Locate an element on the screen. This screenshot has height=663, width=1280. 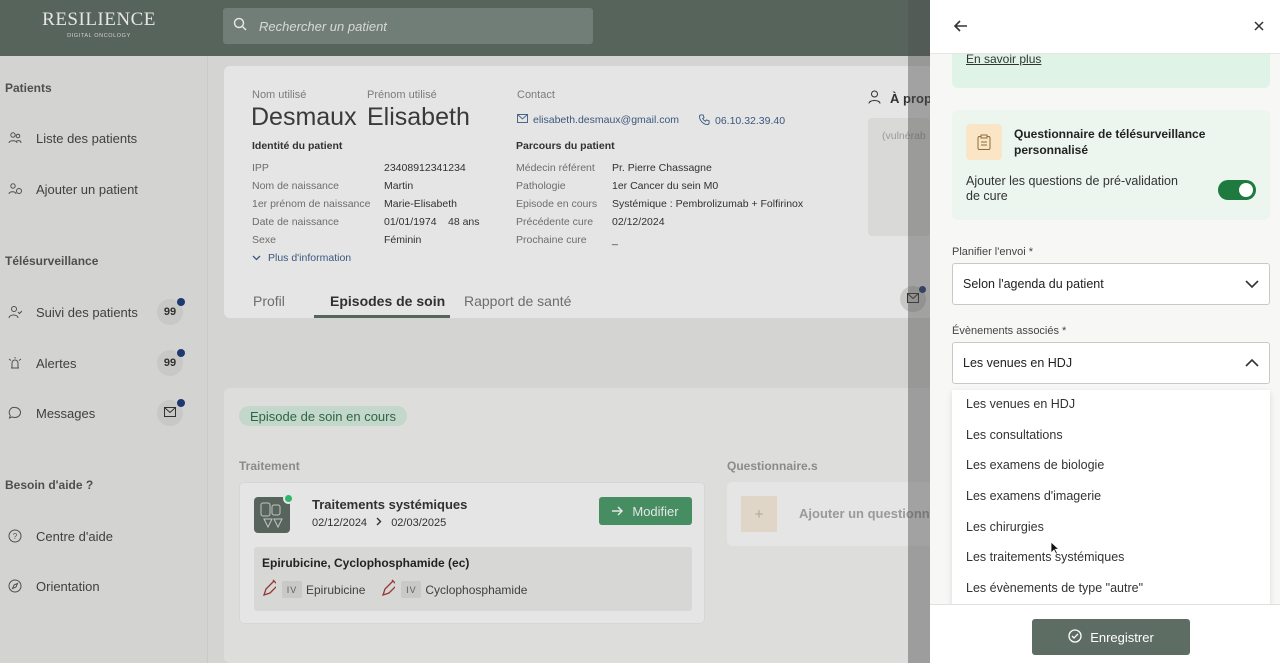
events-label: Évènements associés * is located at coordinates (1009, 331).